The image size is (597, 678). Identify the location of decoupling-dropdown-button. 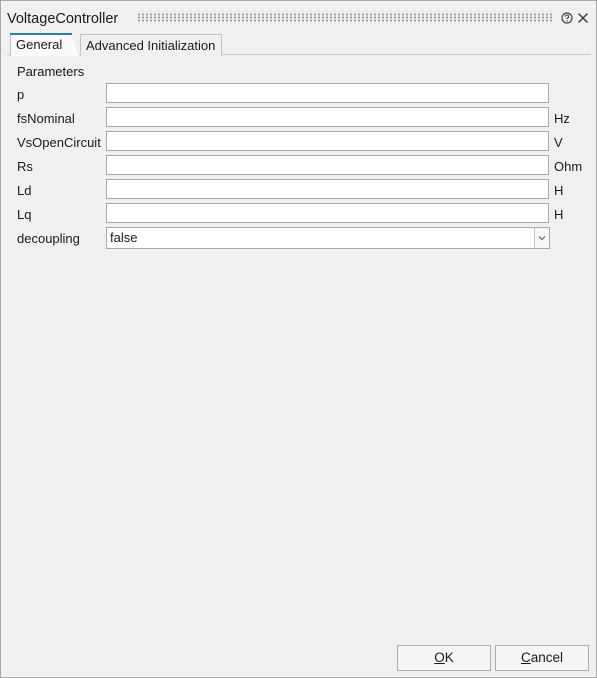
(541, 238).